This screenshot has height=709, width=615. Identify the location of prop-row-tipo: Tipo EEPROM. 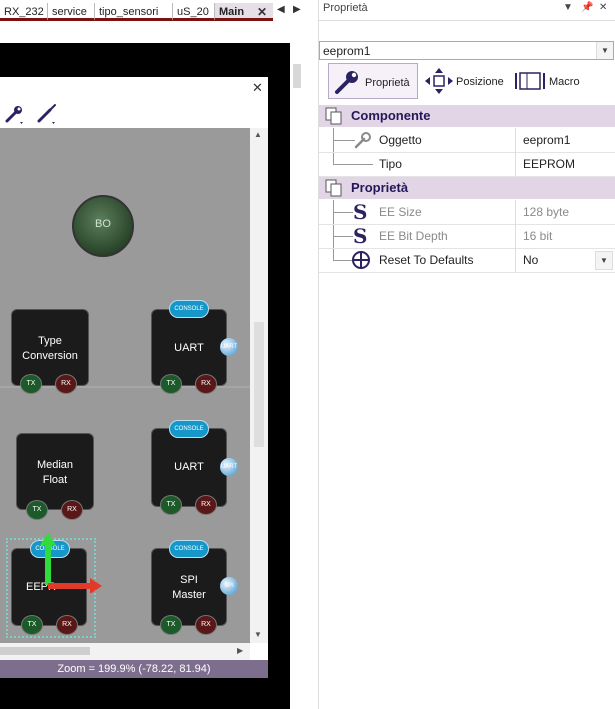
(467, 164).